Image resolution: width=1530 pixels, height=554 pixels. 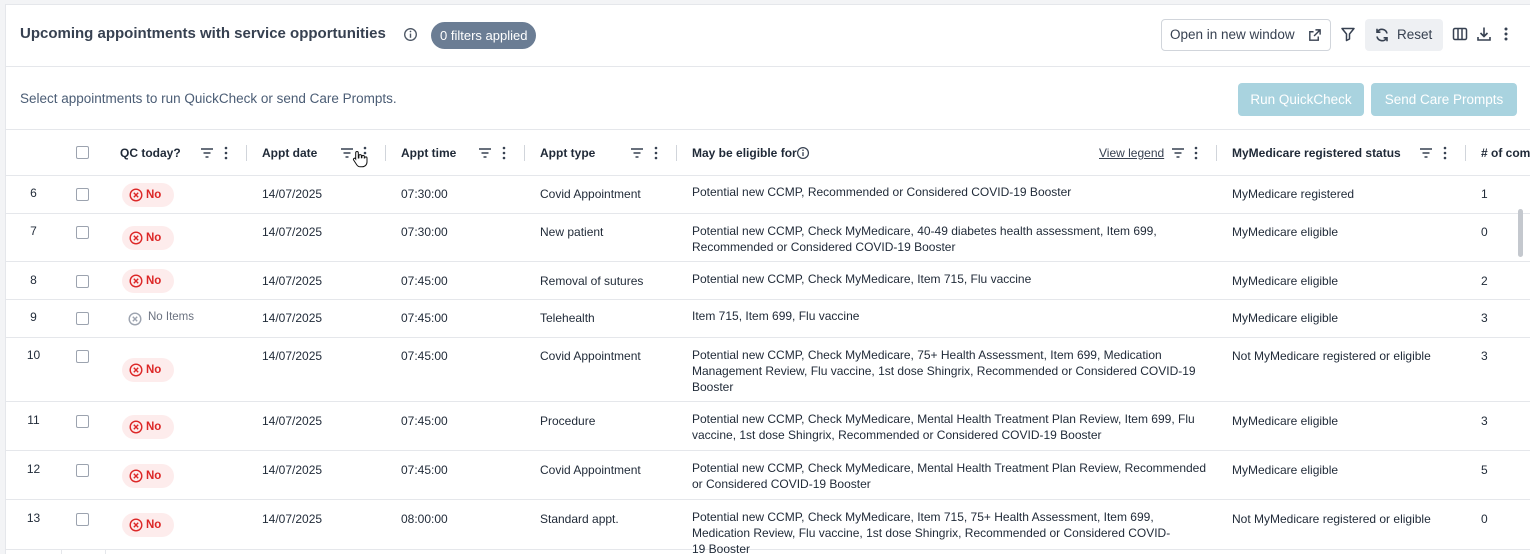 I want to click on column-header-count: # of com, so click(x=1505, y=153).